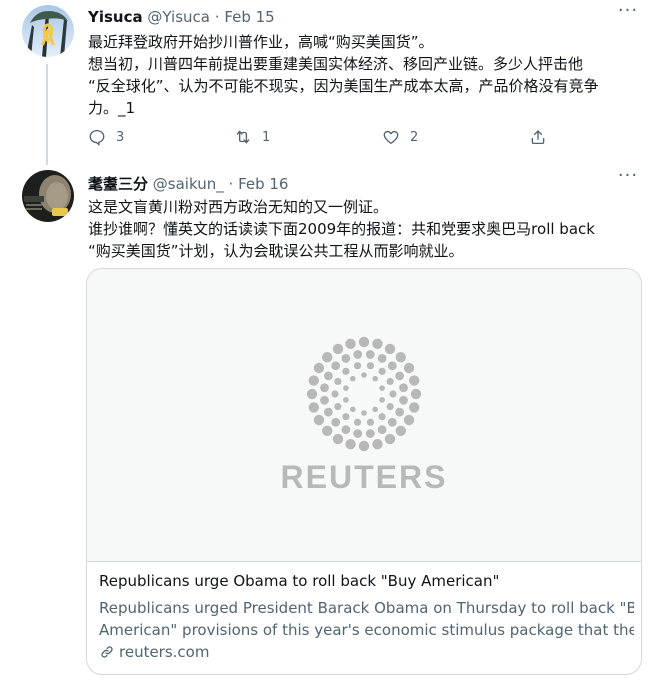  What do you see at coordinates (120, 137) in the screenshot?
I see `reply-count: 3` at bounding box center [120, 137].